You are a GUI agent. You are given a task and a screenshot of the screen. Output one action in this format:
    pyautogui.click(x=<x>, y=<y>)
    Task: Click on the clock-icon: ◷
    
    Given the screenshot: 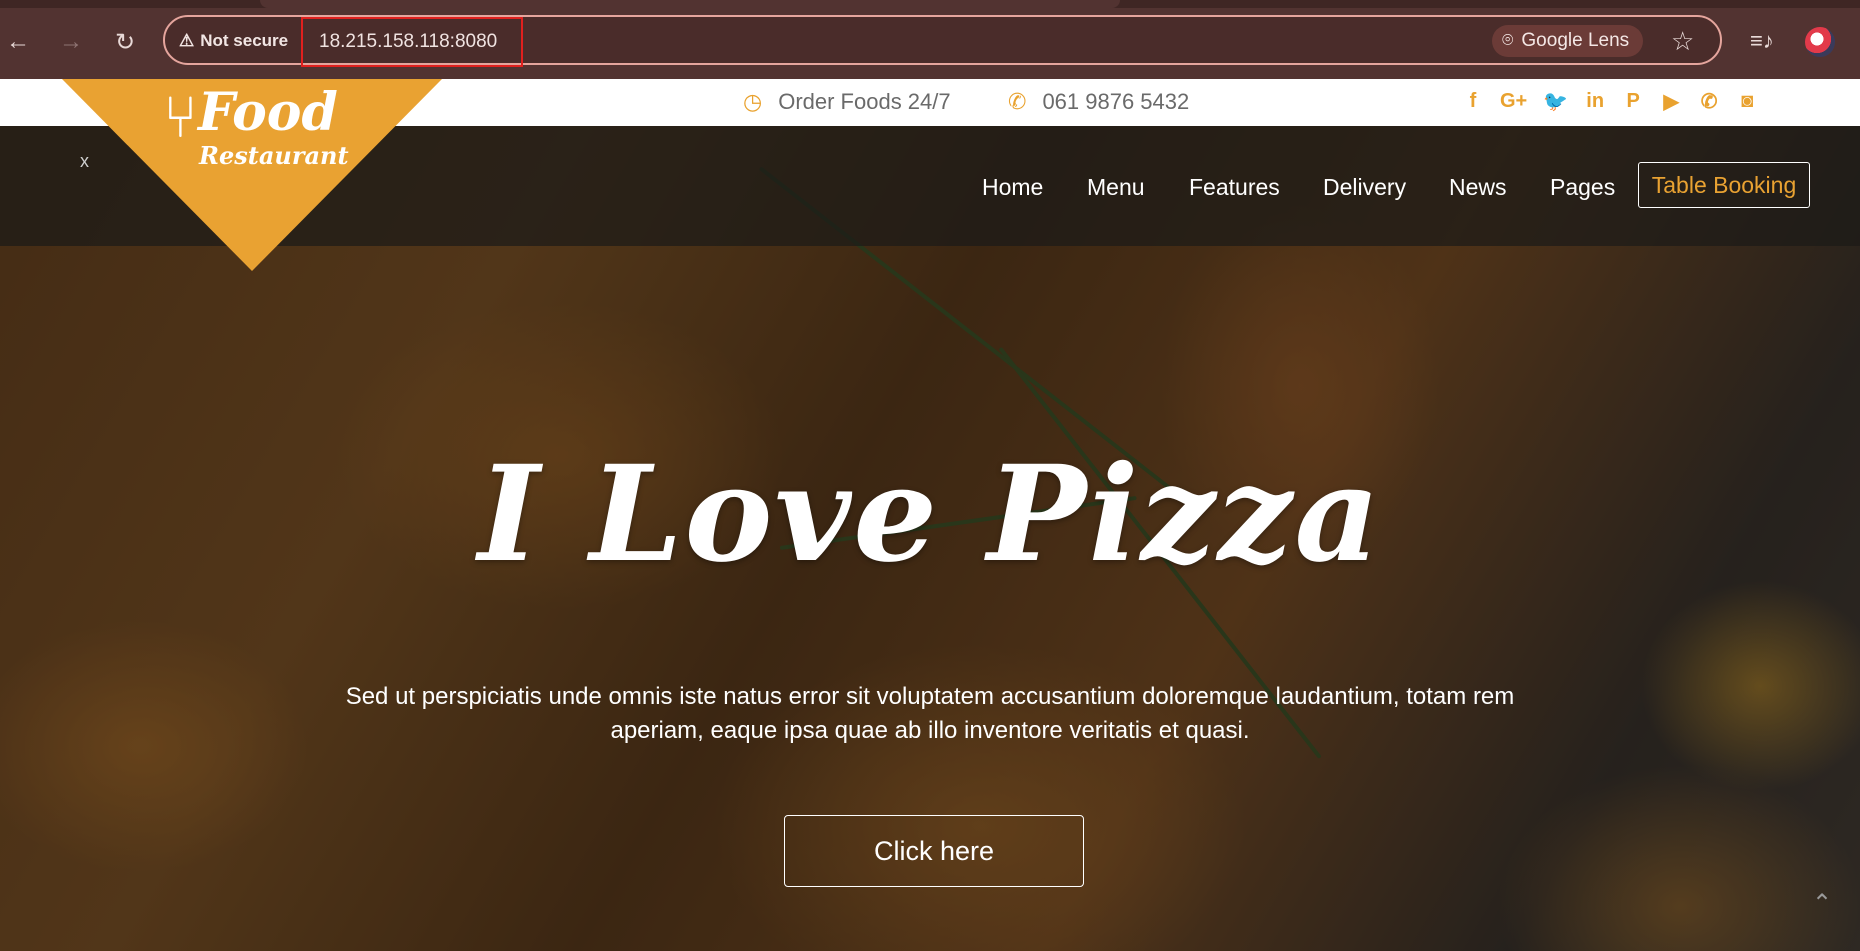 What is the action you would take?
    pyautogui.click(x=753, y=101)
    